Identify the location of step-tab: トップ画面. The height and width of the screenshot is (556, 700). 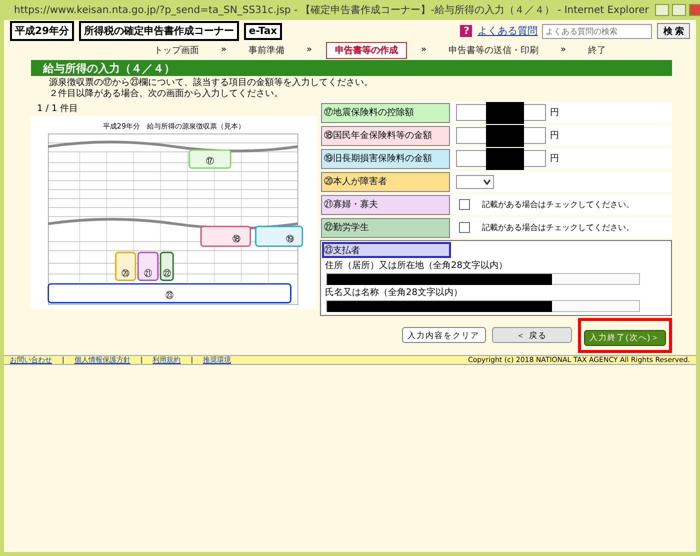
(176, 50).